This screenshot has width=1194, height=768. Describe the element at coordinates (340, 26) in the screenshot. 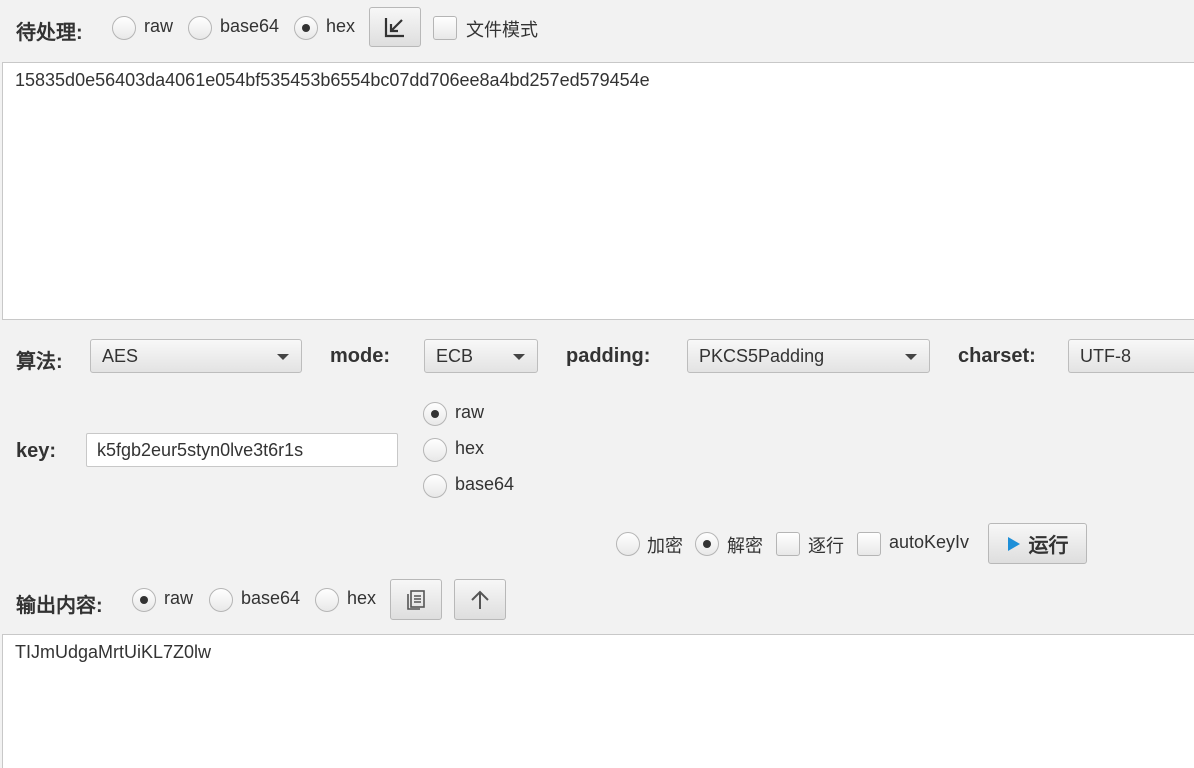

I see `input-format-hex-label: hex` at that location.